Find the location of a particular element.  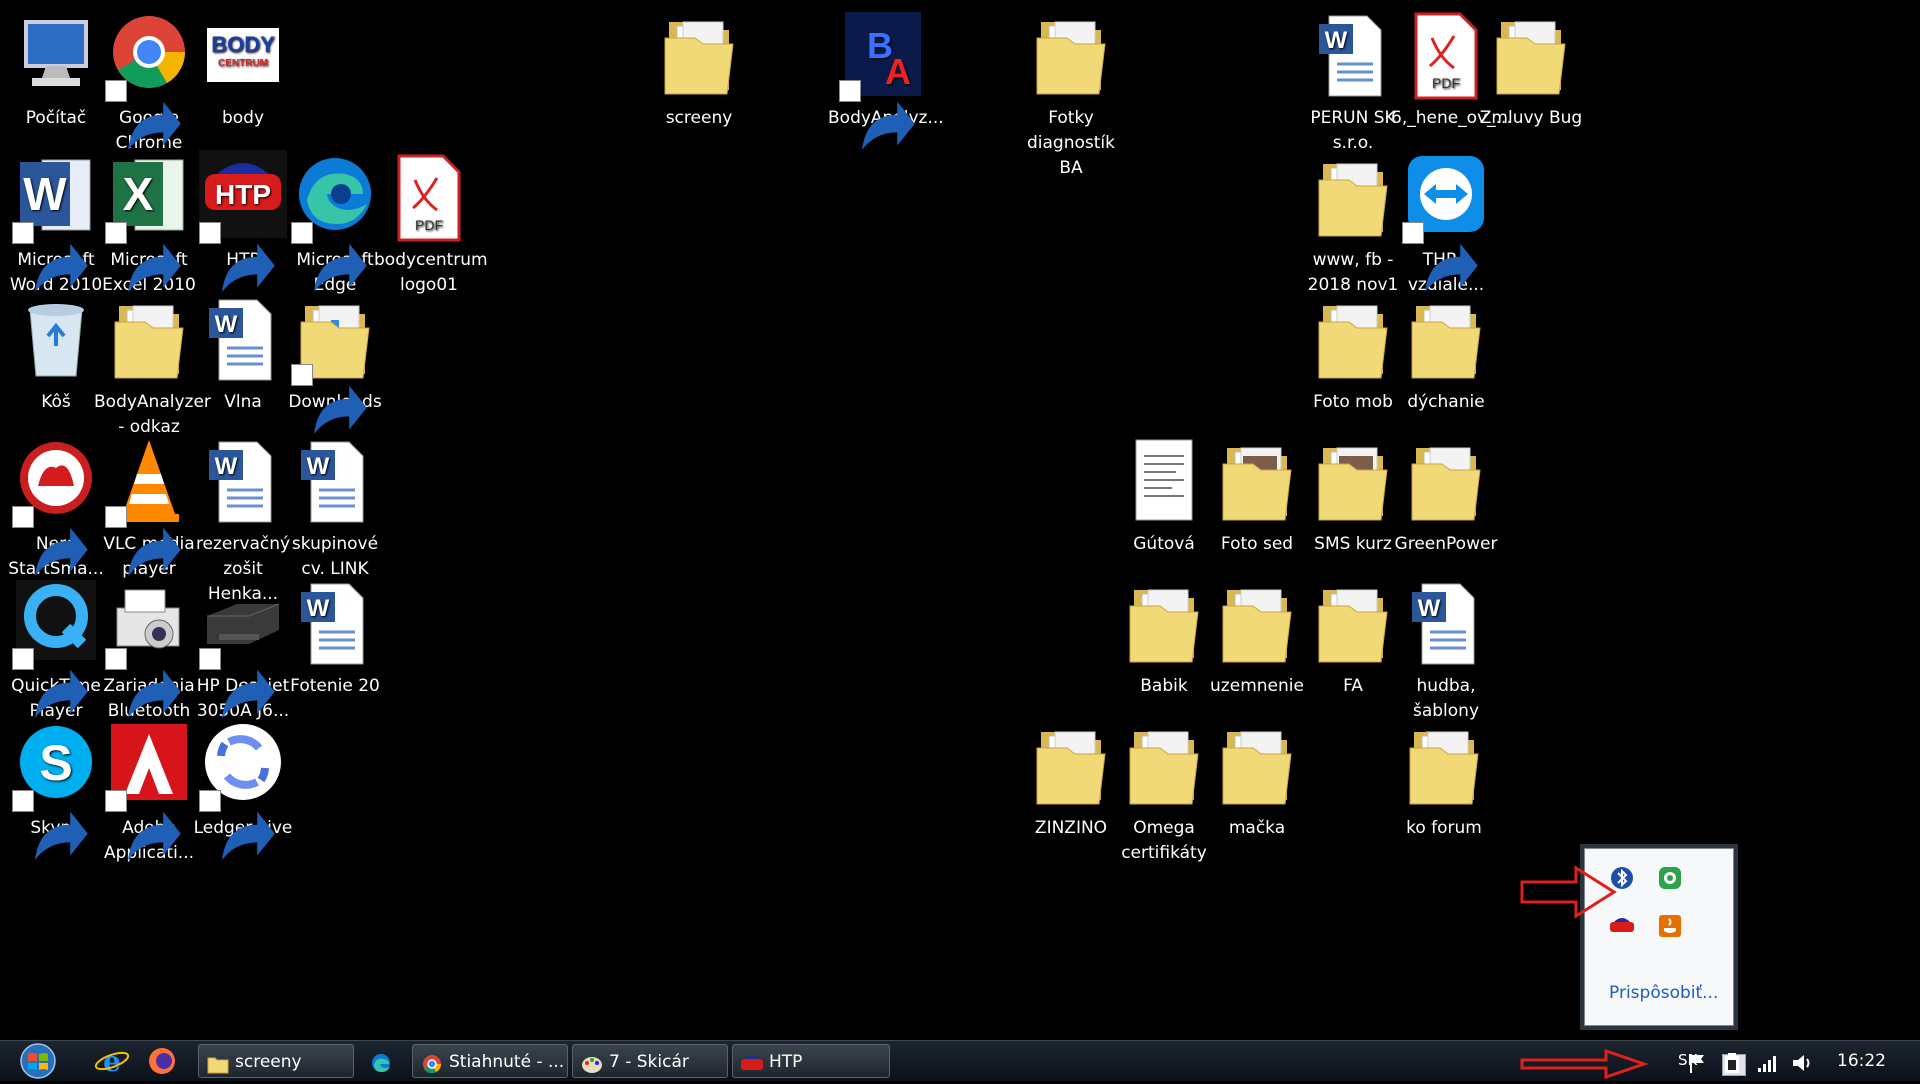

desktop-icon-label: ko forum is located at coordinates (1444, 828).